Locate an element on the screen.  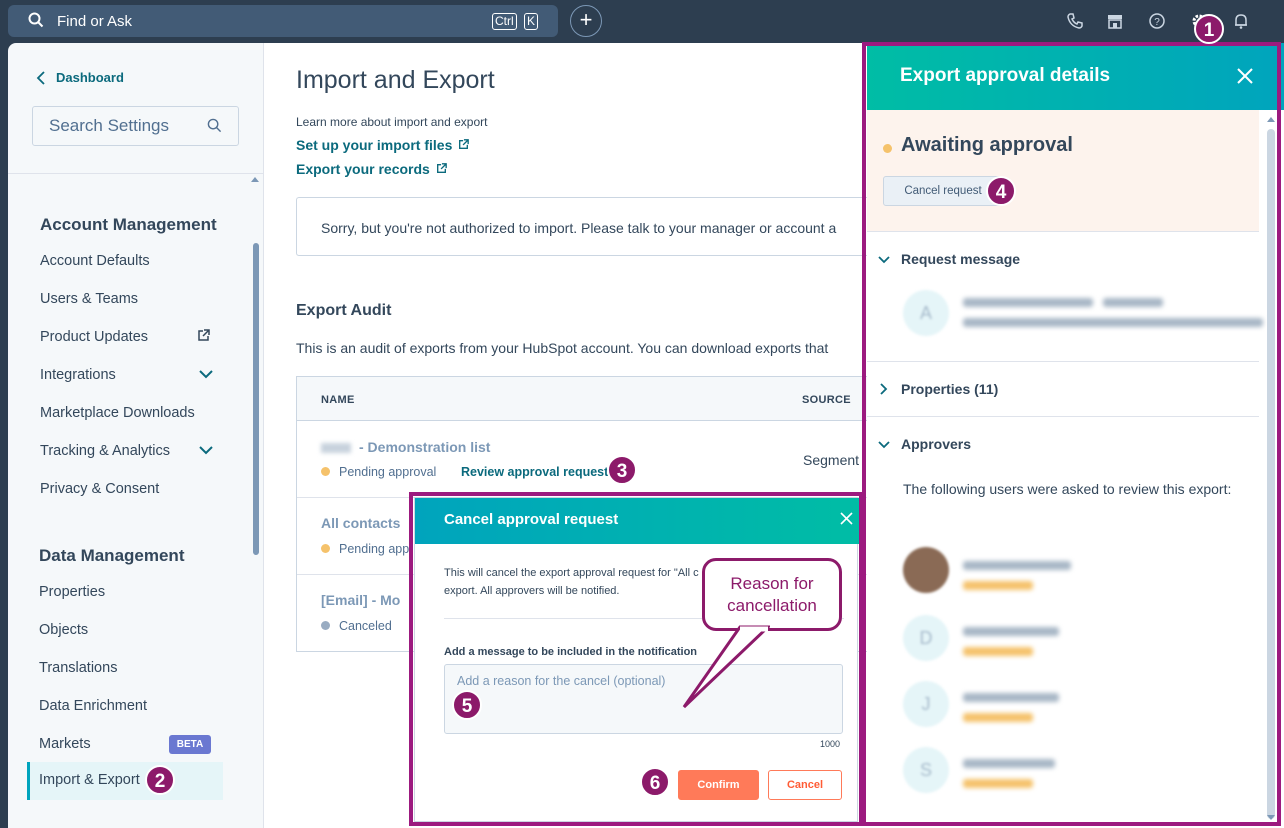
sidebar-item-marketplace-downloads: Marketplace Downloads is located at coordinates (117, 413).